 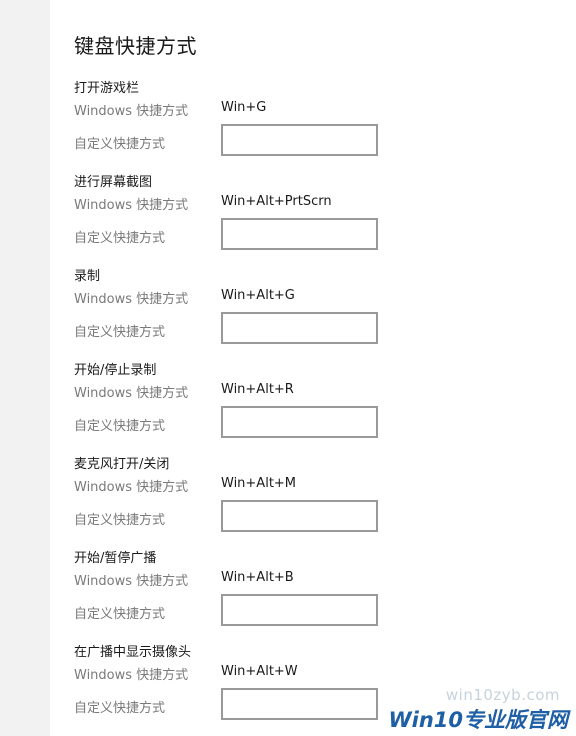 I want to click on windows-shortcut-value: Win+Alt+B, so click(x=257, y=577).